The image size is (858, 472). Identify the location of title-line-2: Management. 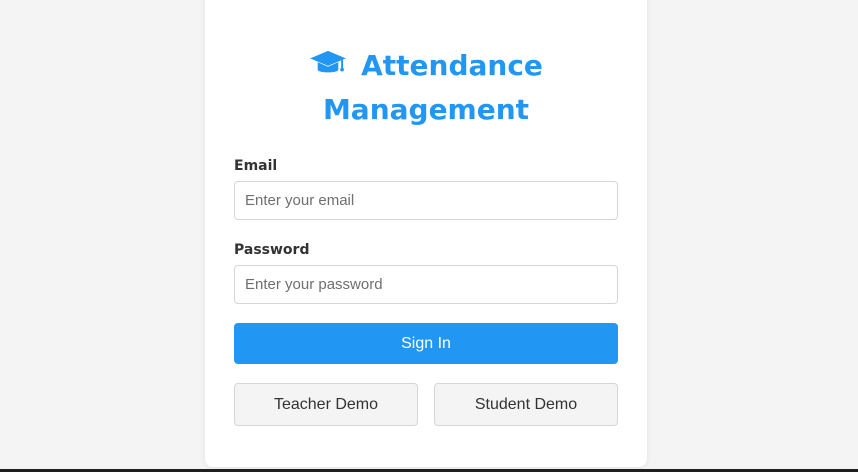
(426, 109).